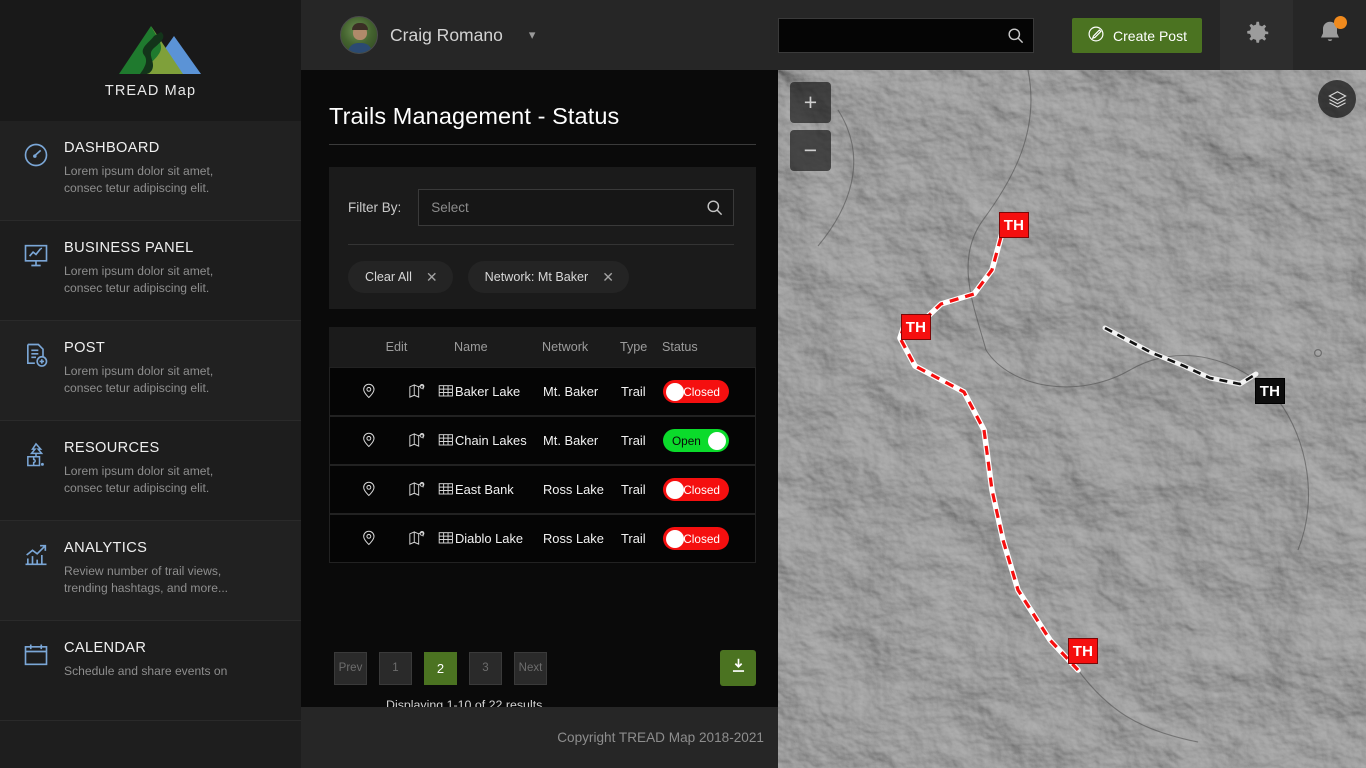  I want to click on sidebar-item-label: POST, so click(85, 348).